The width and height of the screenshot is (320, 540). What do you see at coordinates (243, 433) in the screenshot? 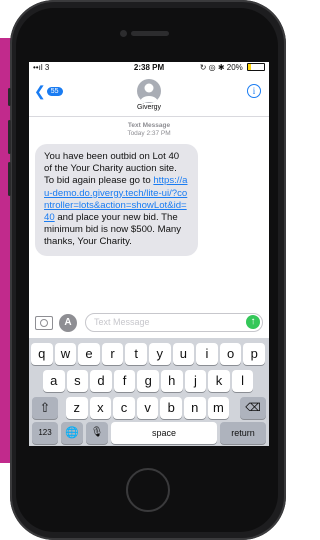
I see `return-key: return` at bounding box center [243, 433].